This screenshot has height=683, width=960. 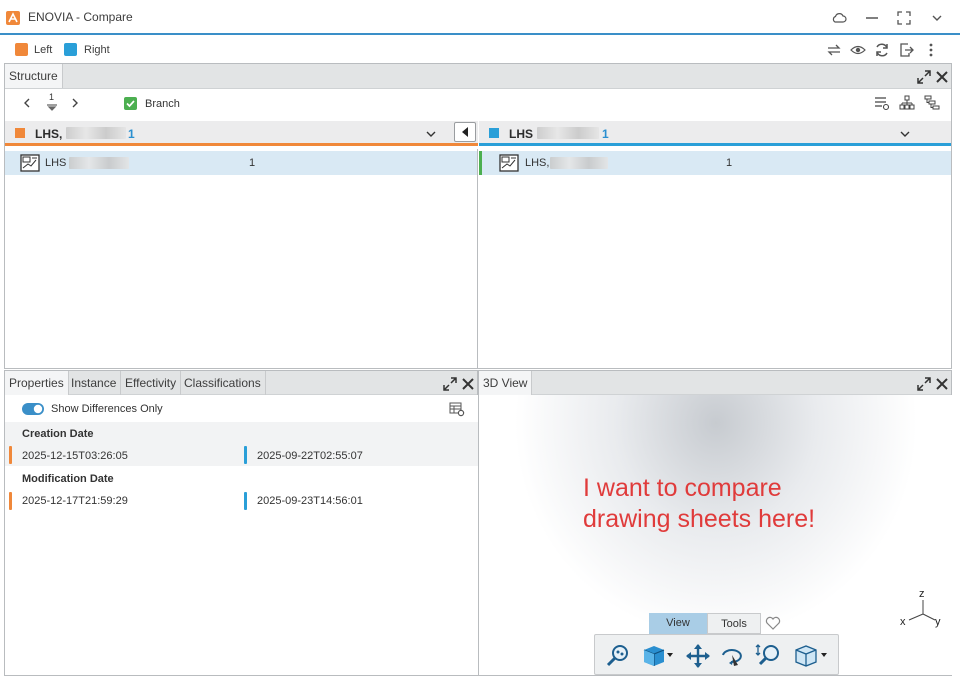 What do you see at coordinates (494, 133) in the screenshot?
I see `right-side-swatch` at bounding box center [494, 133].